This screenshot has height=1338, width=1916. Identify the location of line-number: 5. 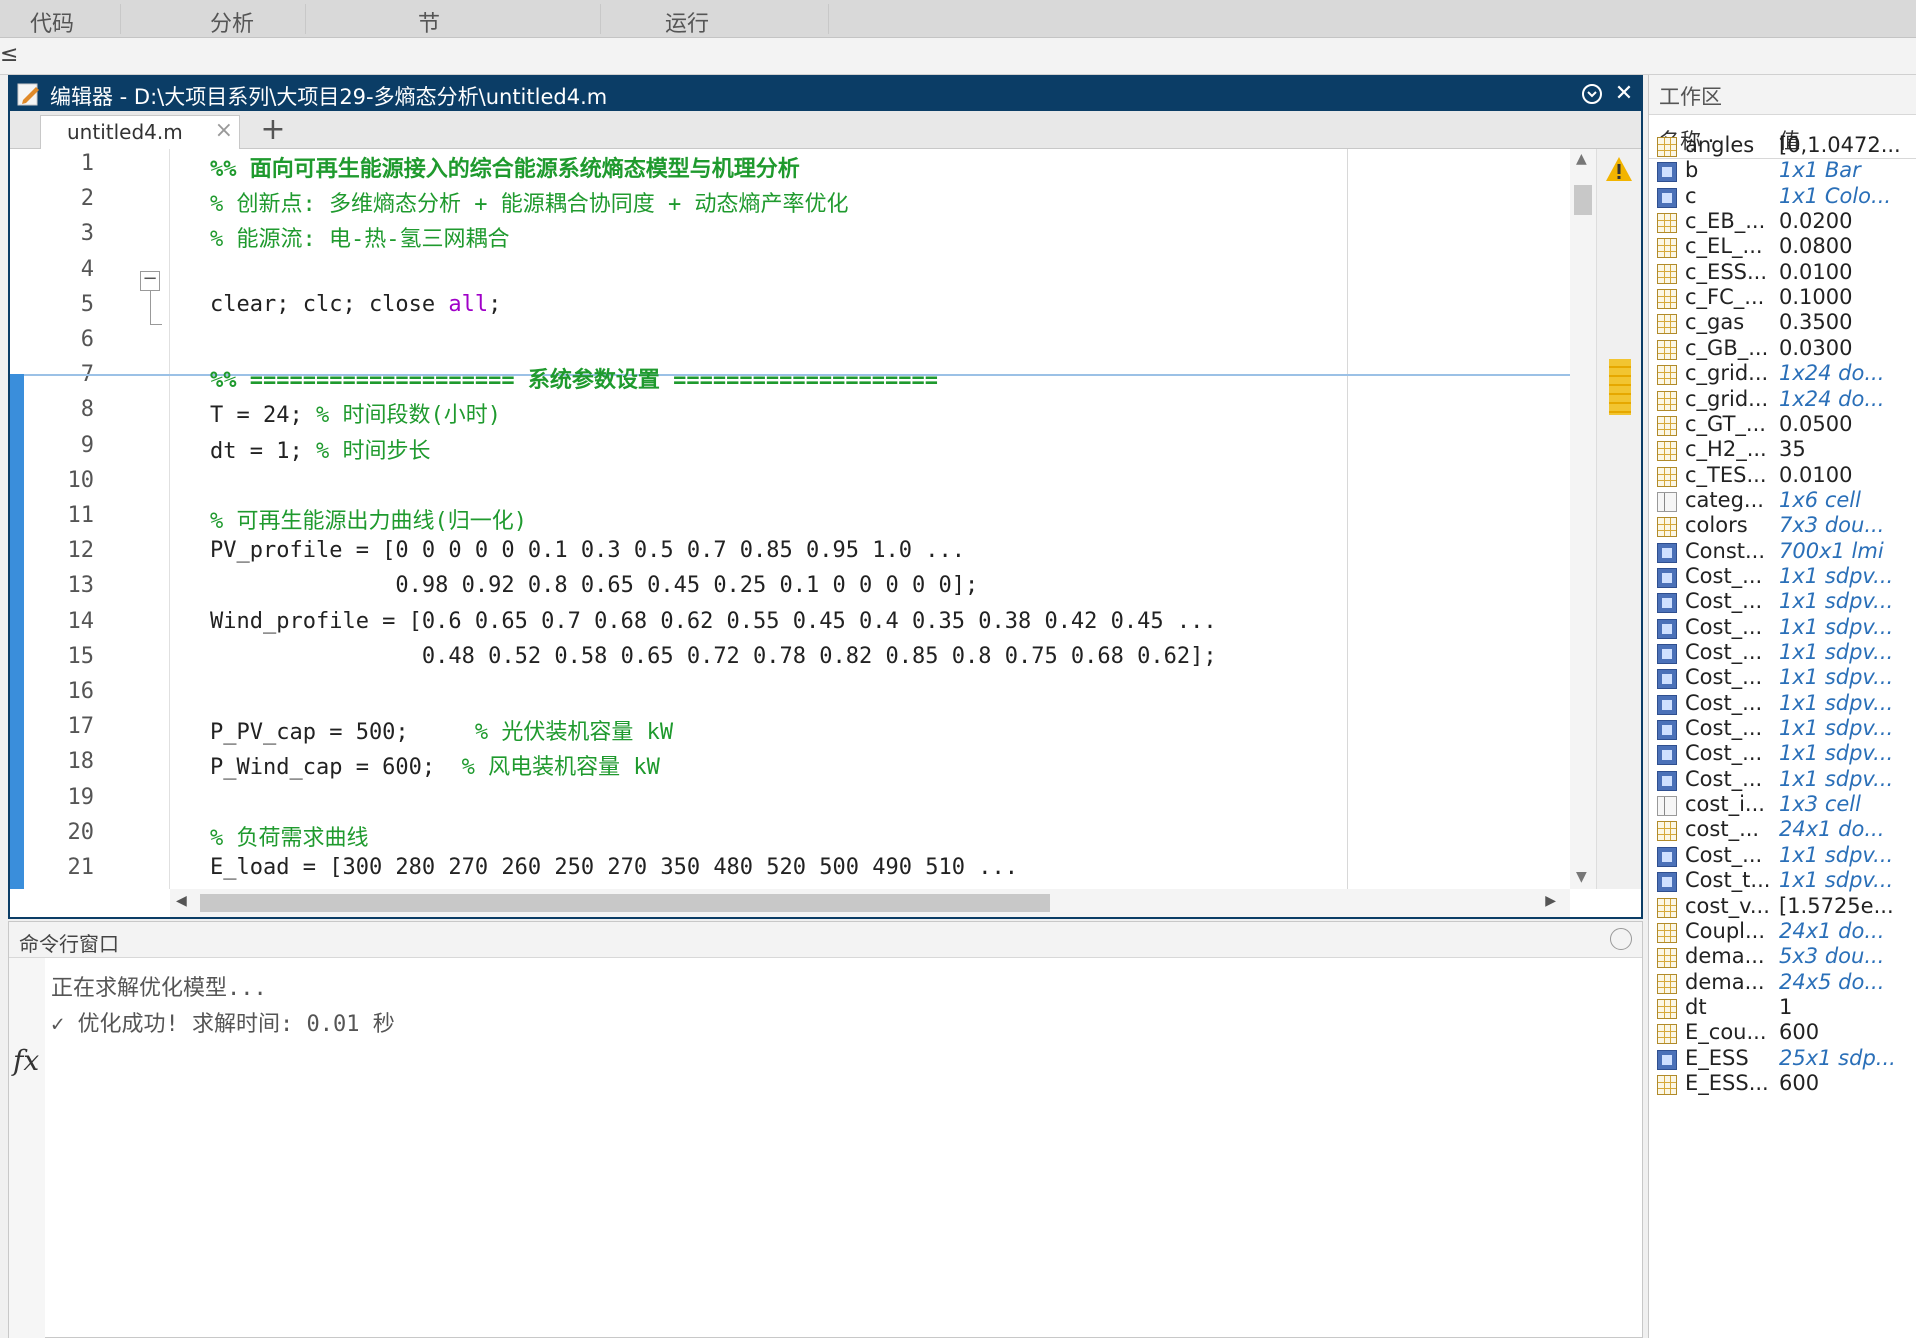
(87, 304).